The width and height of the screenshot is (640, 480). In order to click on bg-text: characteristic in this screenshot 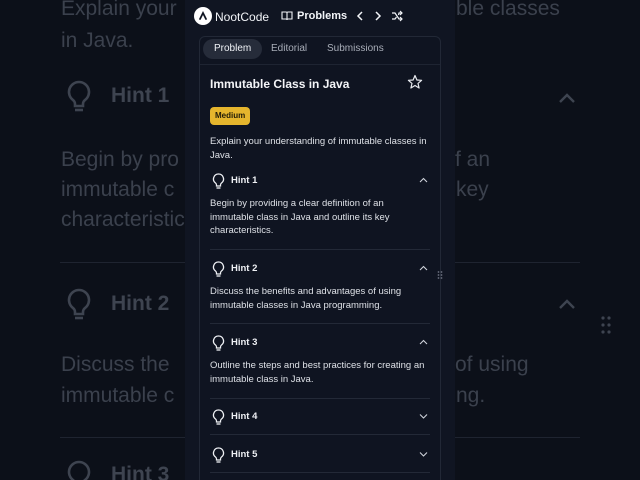, I will do `click(123, 219)`.